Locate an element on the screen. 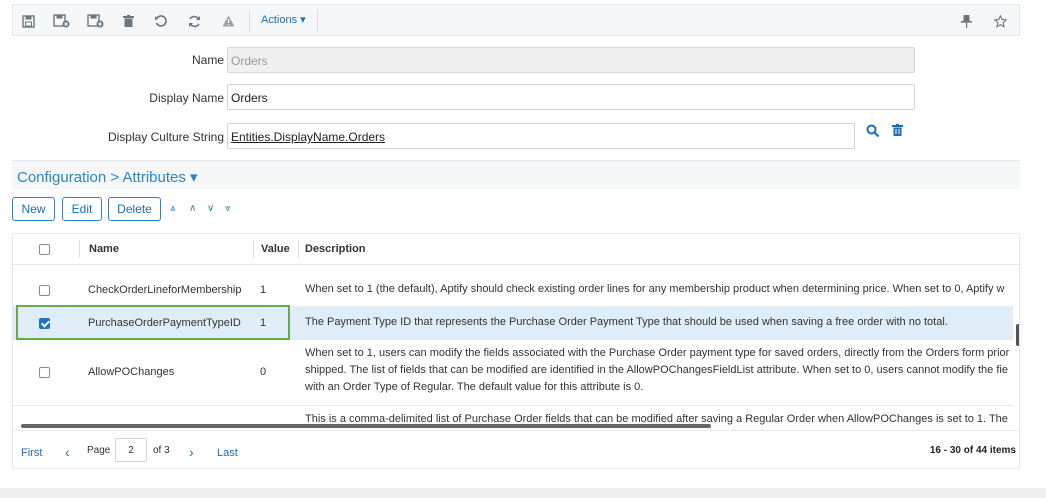 The image size is (1046, 498). culture-string-link: Entities.DisplayName.Orders is located at coordinates (308, 137).